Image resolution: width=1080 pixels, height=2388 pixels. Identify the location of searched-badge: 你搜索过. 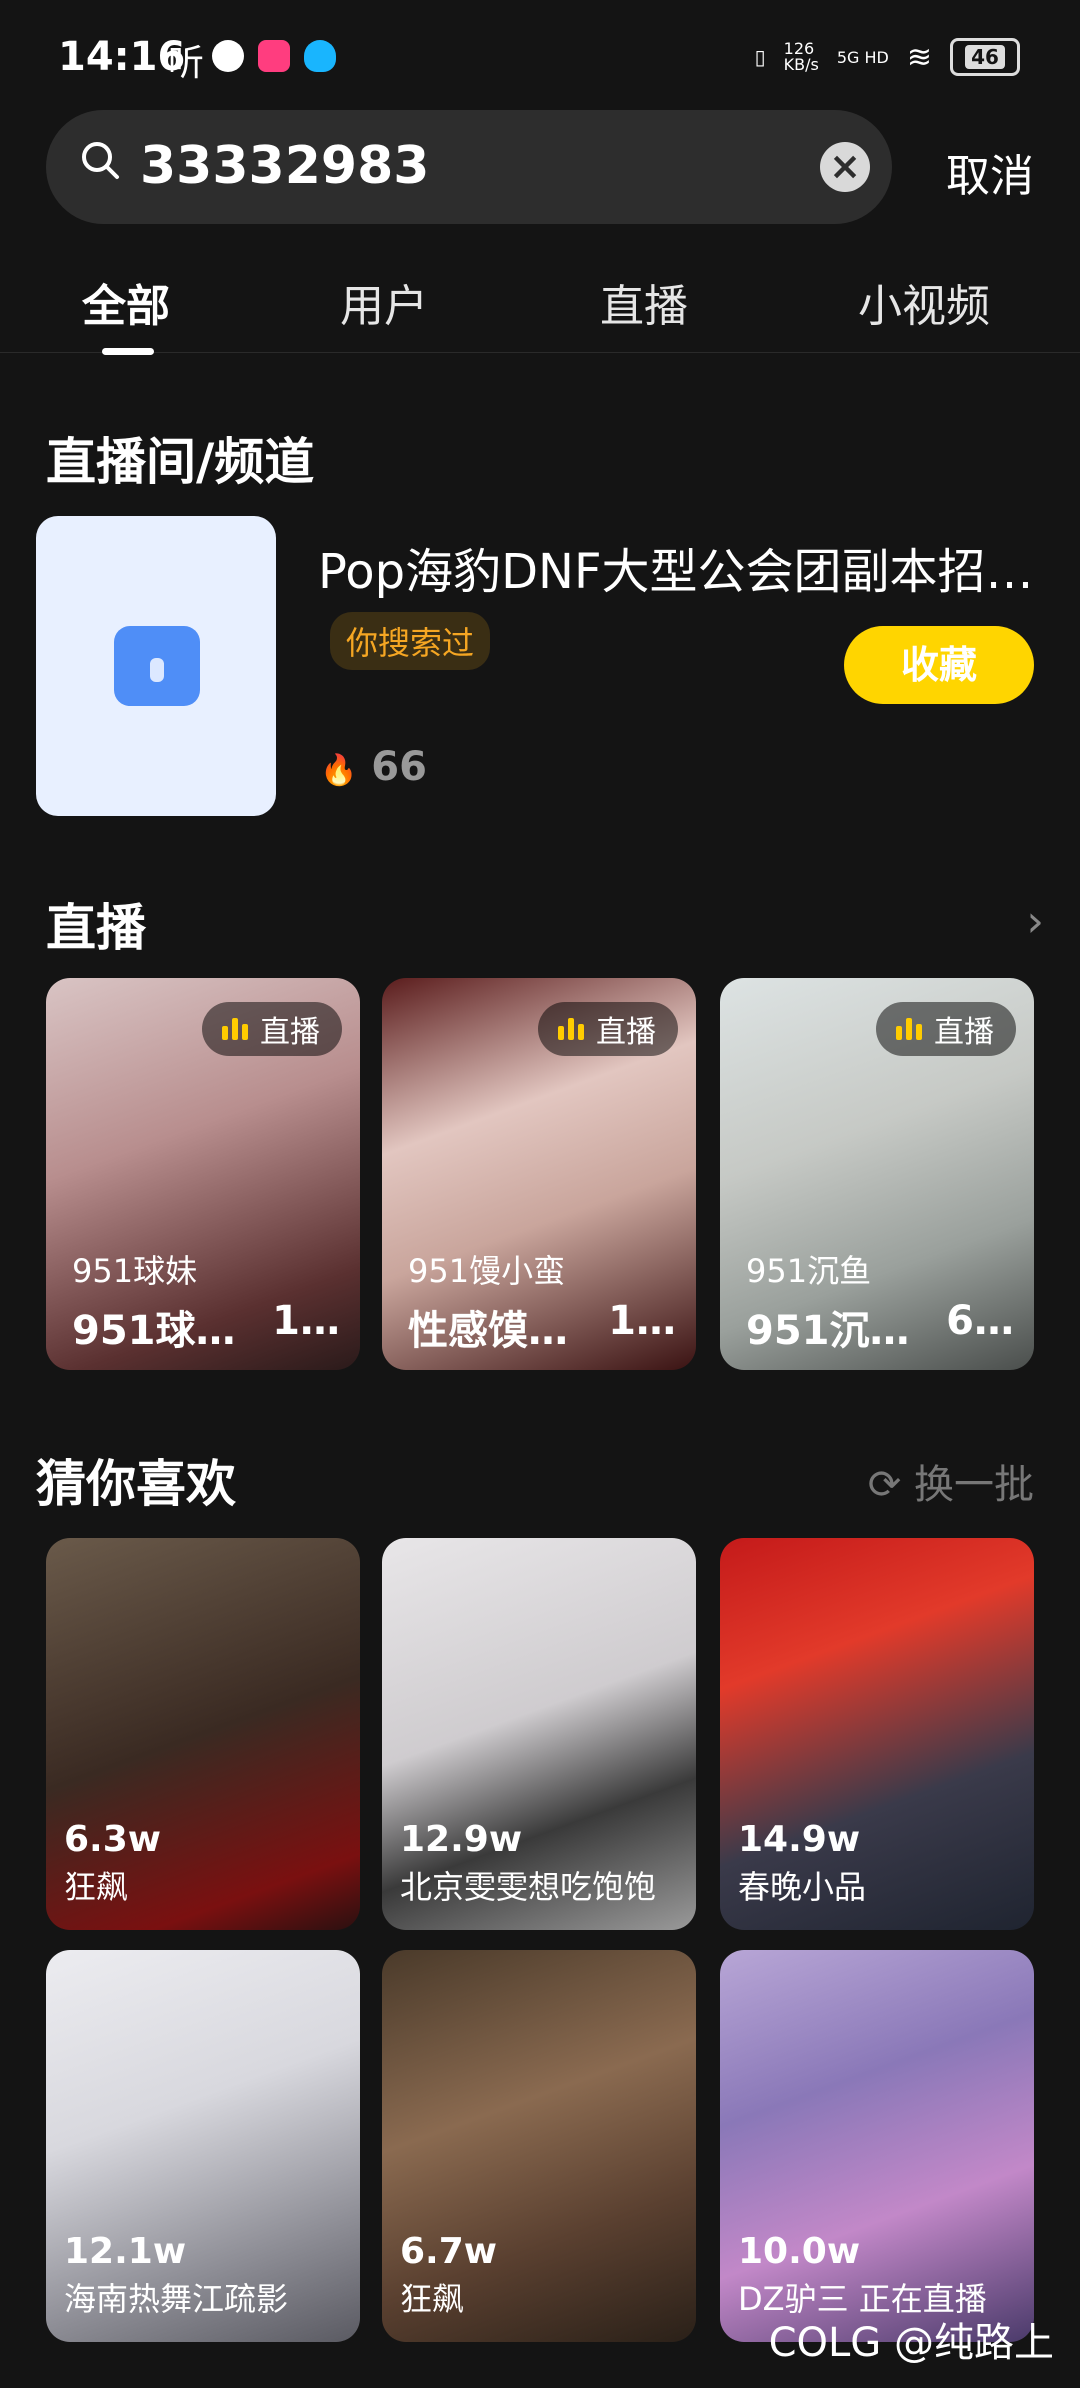
(410, 641).